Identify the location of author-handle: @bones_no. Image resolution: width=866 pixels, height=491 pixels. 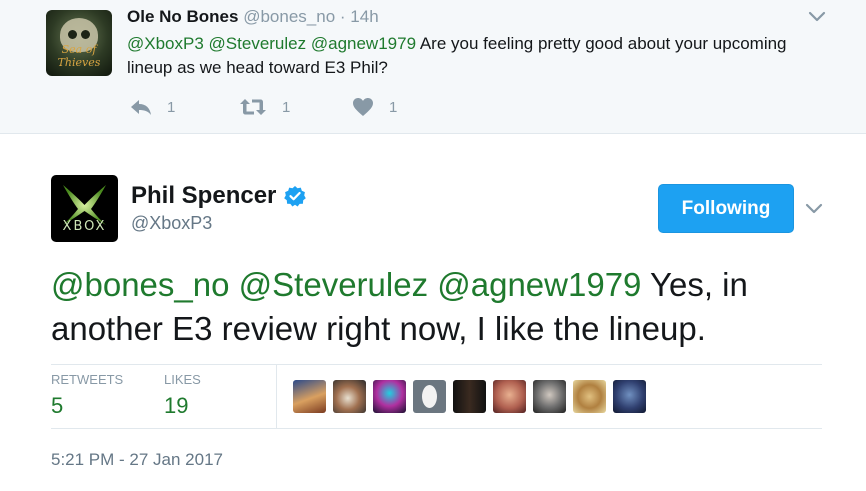
(289, 16).